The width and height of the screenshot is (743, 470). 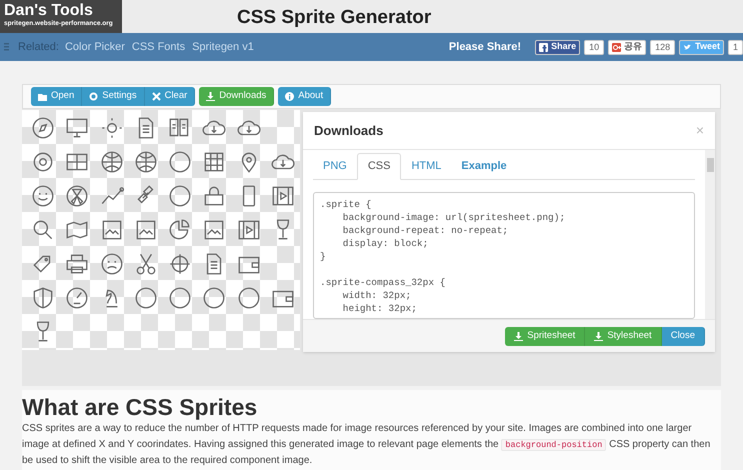 What do you see at coordinates (170, 96) in the screenshot?
I see `toolbar-button: Clear` at bounding box center [170, 96].